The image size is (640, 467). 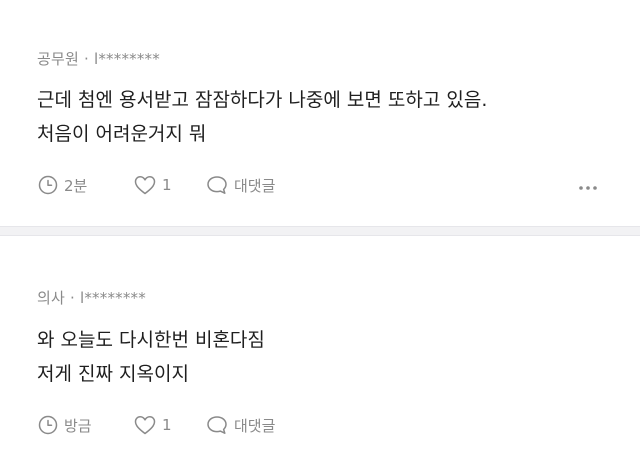 I want to click on comment-body: 와 오늘도 다시한번 비혼다짐 저게 진짜 지옥이지, so click(x=151, y=357).